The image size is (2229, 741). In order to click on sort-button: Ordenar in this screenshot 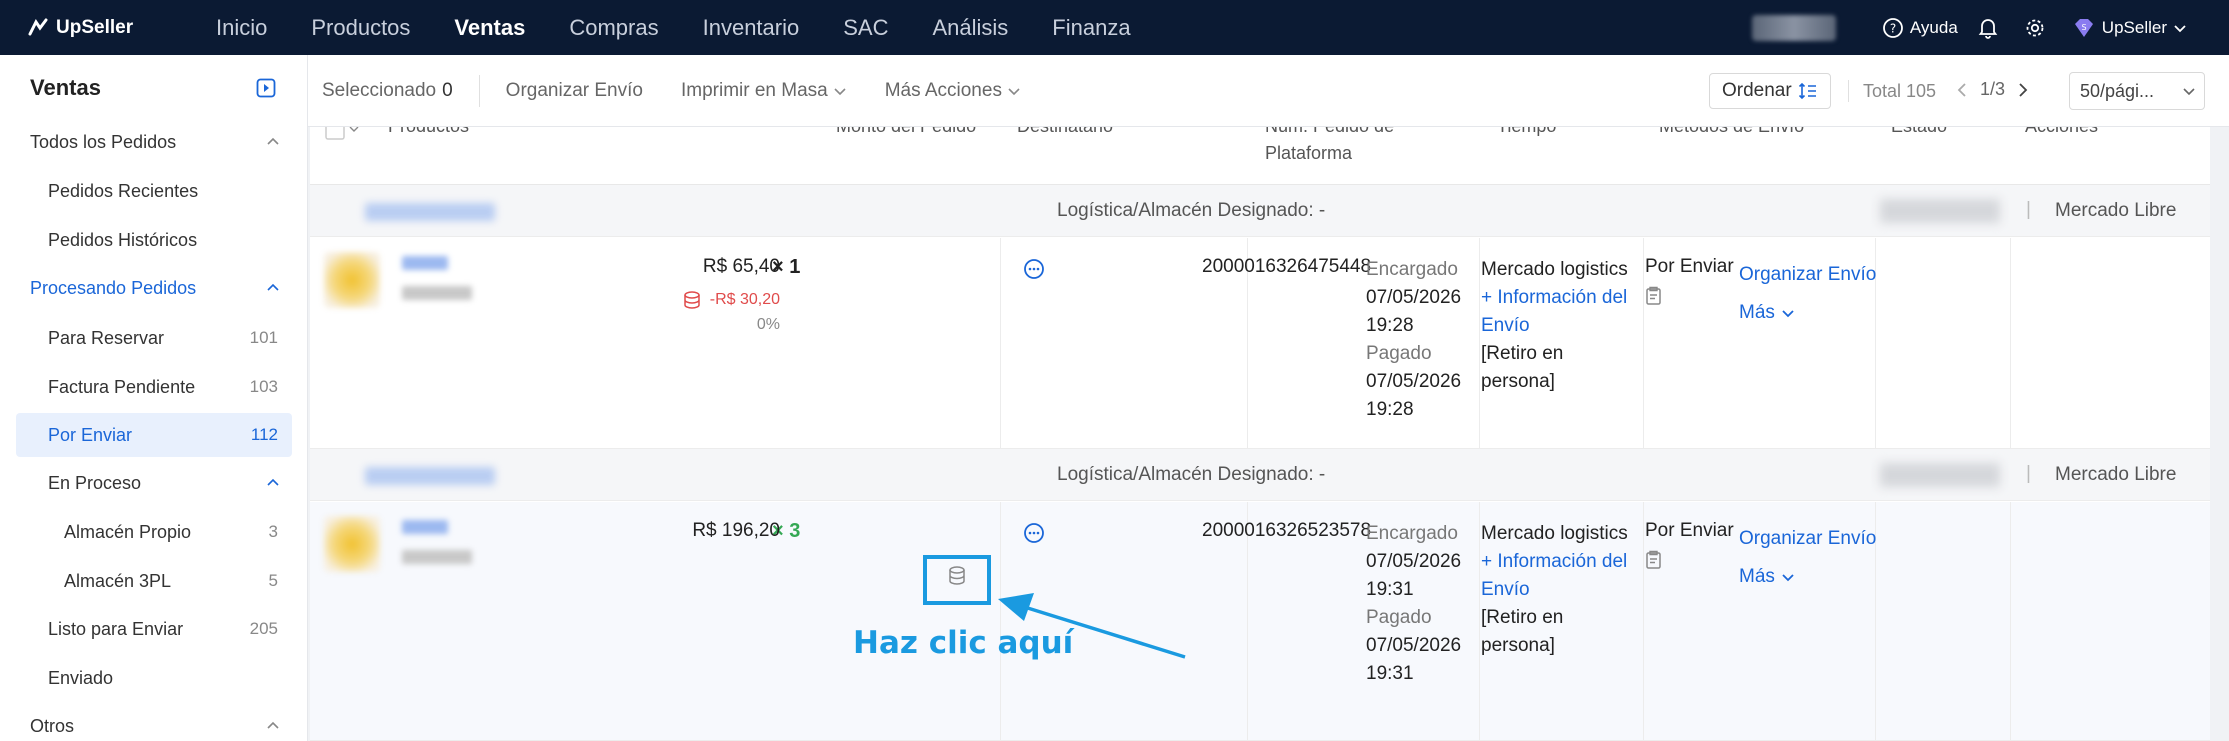, I will do `click(1770, 91)`.